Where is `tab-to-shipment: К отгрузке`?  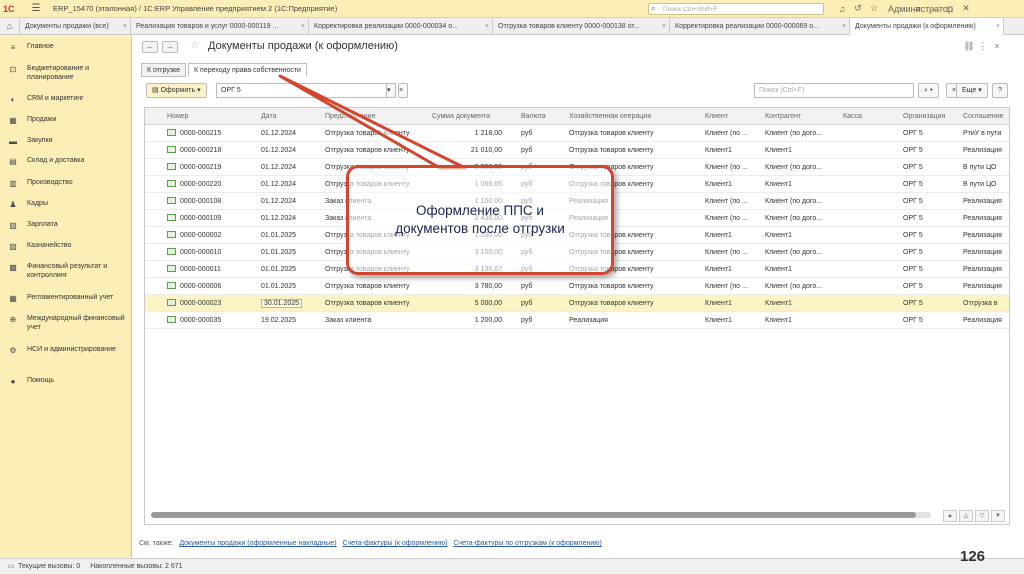
tab-to-shipment: К отгрузке is located at coordinates (164, 70).